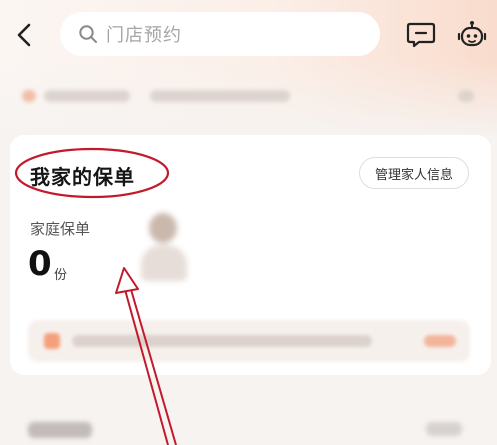 The height and width of the screenshot is (445, 497). Describe the element at coordinates (414, 173) in the screenshot. I see `manage-family-info-button: 管理家人信息` at that location.